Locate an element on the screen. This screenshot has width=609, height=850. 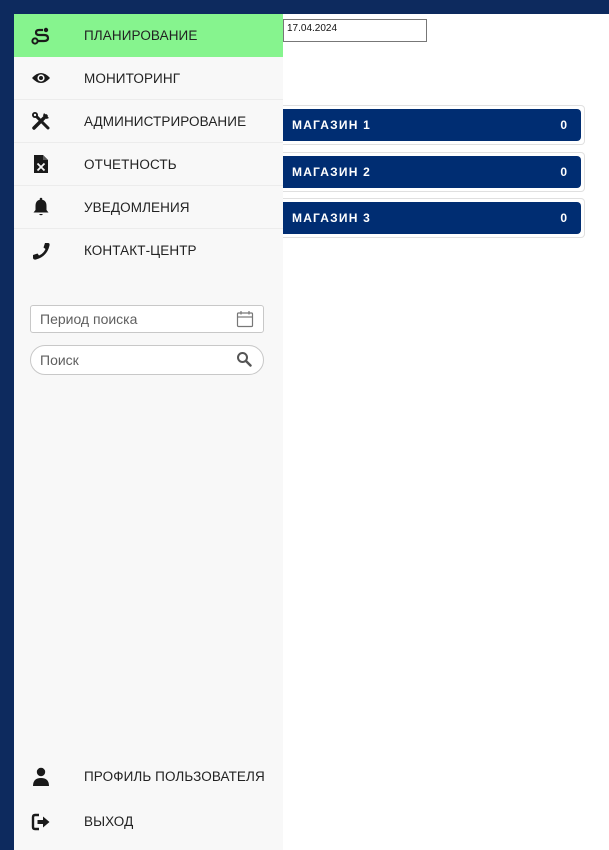
eye-icon is located at coordinates (41, 78).